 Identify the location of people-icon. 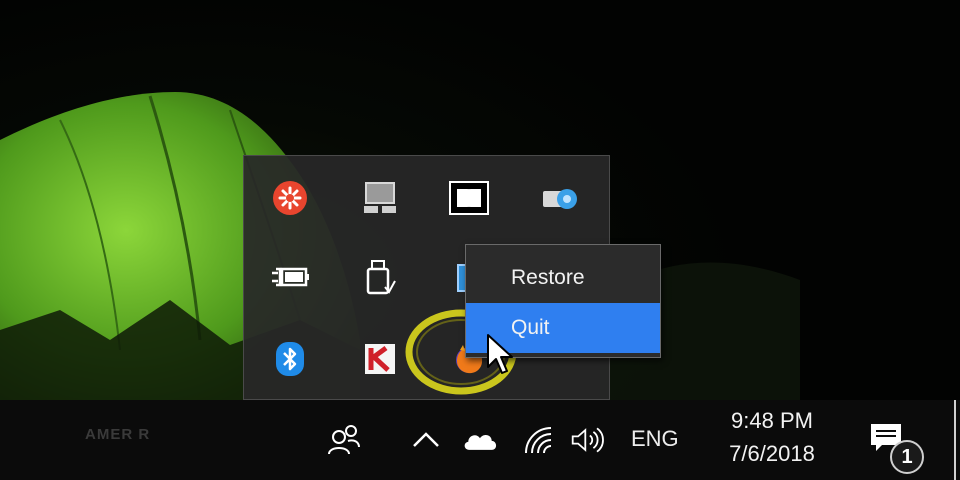
(344, 440).